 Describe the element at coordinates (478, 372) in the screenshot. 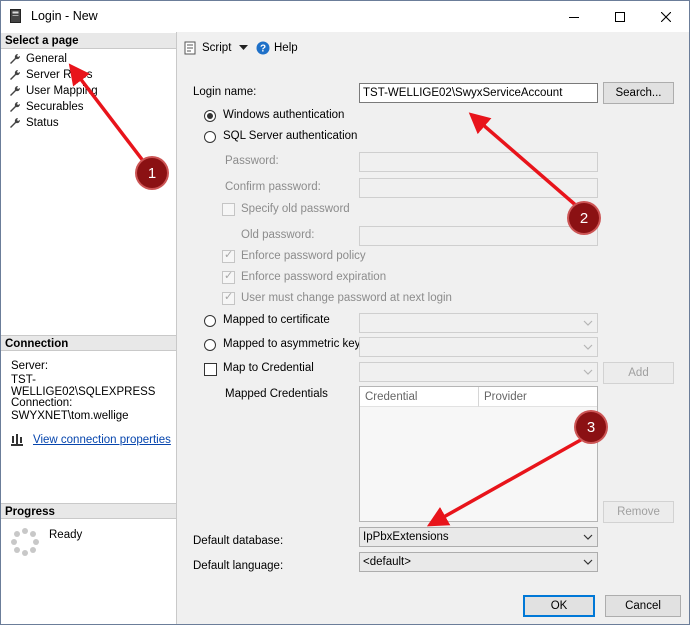

I see `credential-select` at that location.